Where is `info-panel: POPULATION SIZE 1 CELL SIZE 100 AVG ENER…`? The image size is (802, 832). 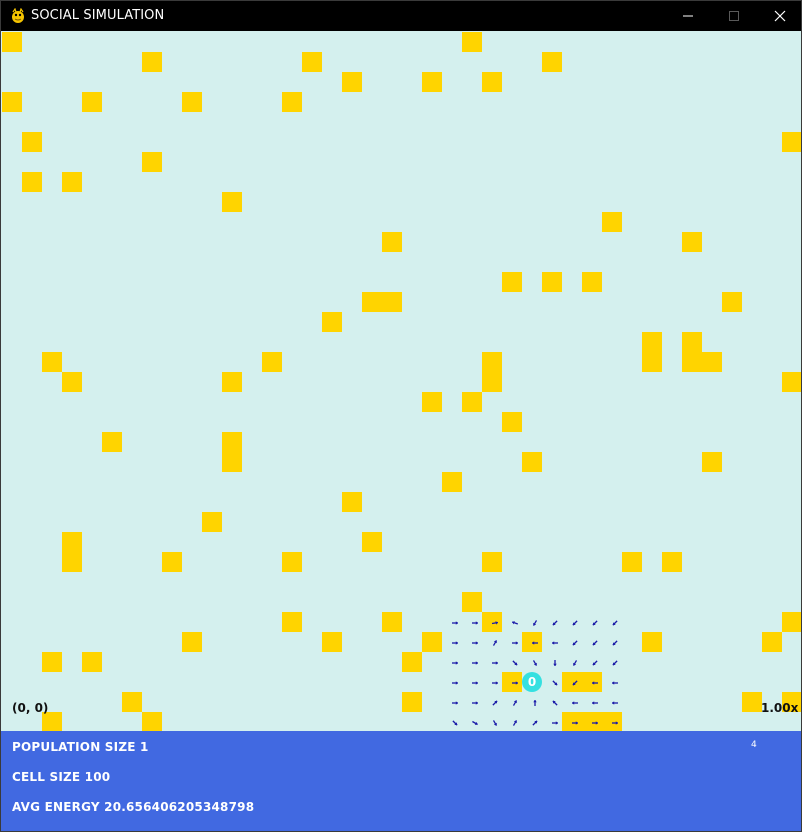 info-panel: POPULATION SIZE 1 CELL SIZE 100 AVG ENER… is located at coordinates (401, 781).